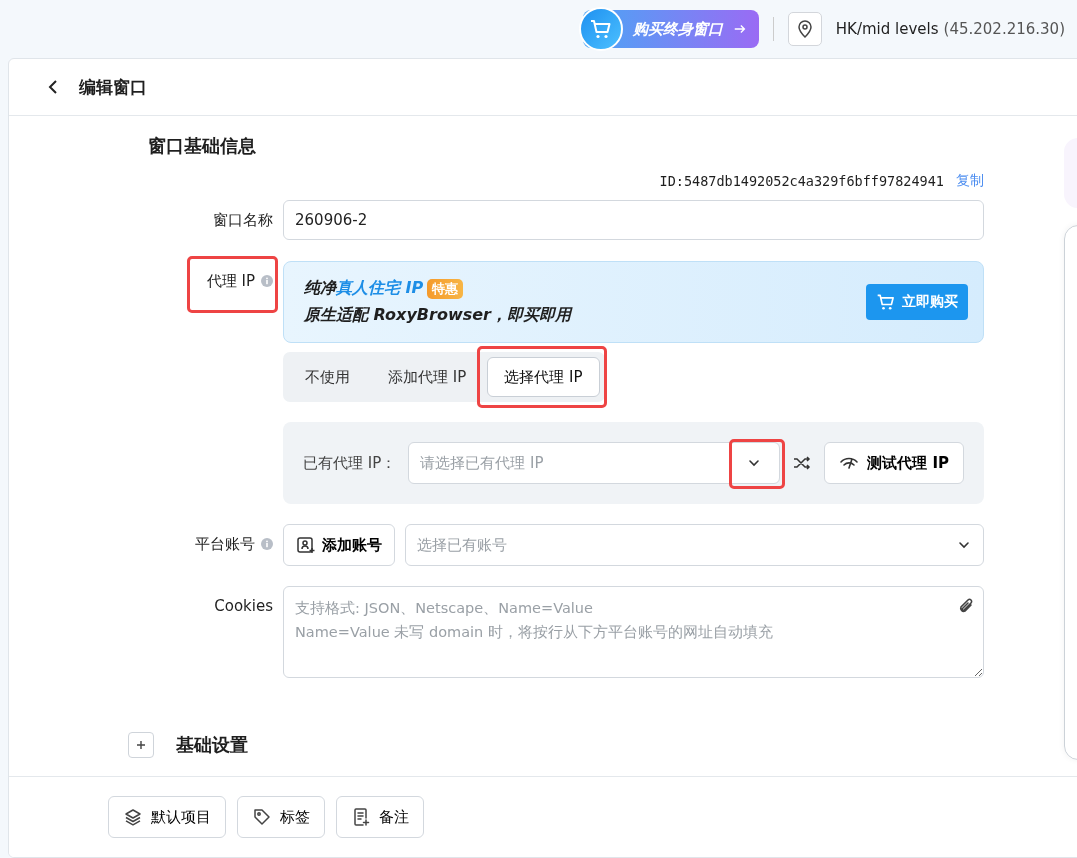  What do you see at coordinates (801, 181) in the screenshot?
I see `window-id: ID:5487db1492052c4a329f6bff97824941` at bounding box center [801, 181].